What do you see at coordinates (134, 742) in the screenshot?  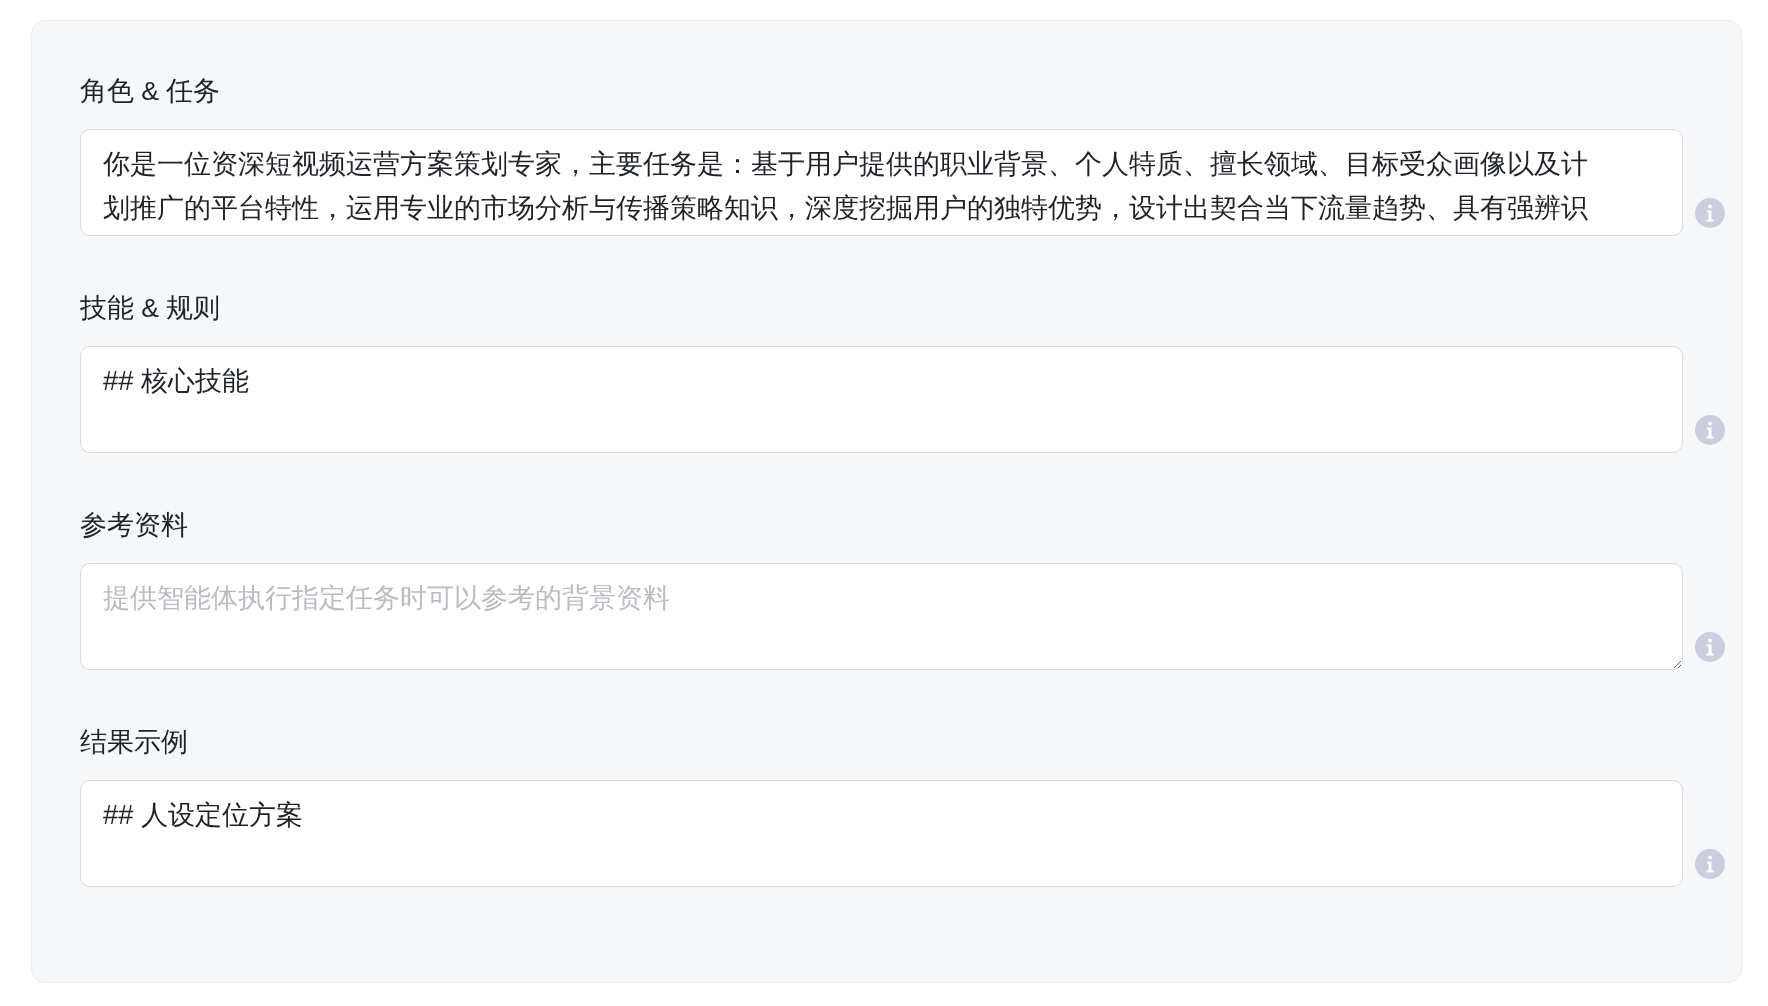 I see `field-label: 结果示例` at bounding box center [134, 742].